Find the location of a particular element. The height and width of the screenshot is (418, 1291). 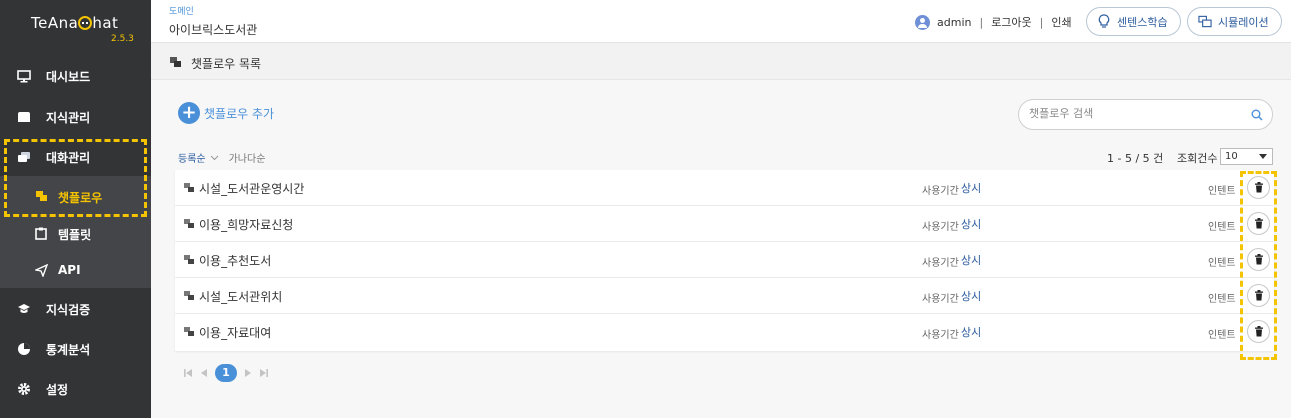

monitor-icon is located at coordinates (24, 76).